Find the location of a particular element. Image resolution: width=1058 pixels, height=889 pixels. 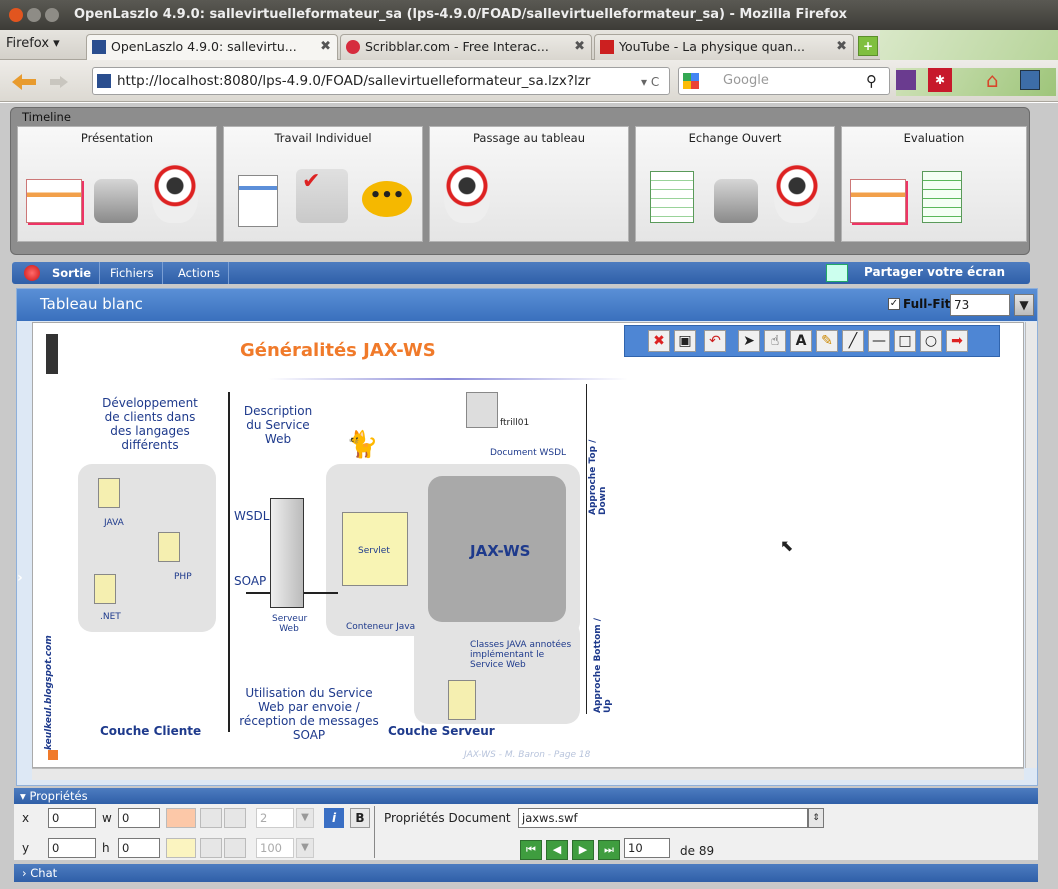

line-width-arrow-icon: ▼ is located at coordinates (305, 818).